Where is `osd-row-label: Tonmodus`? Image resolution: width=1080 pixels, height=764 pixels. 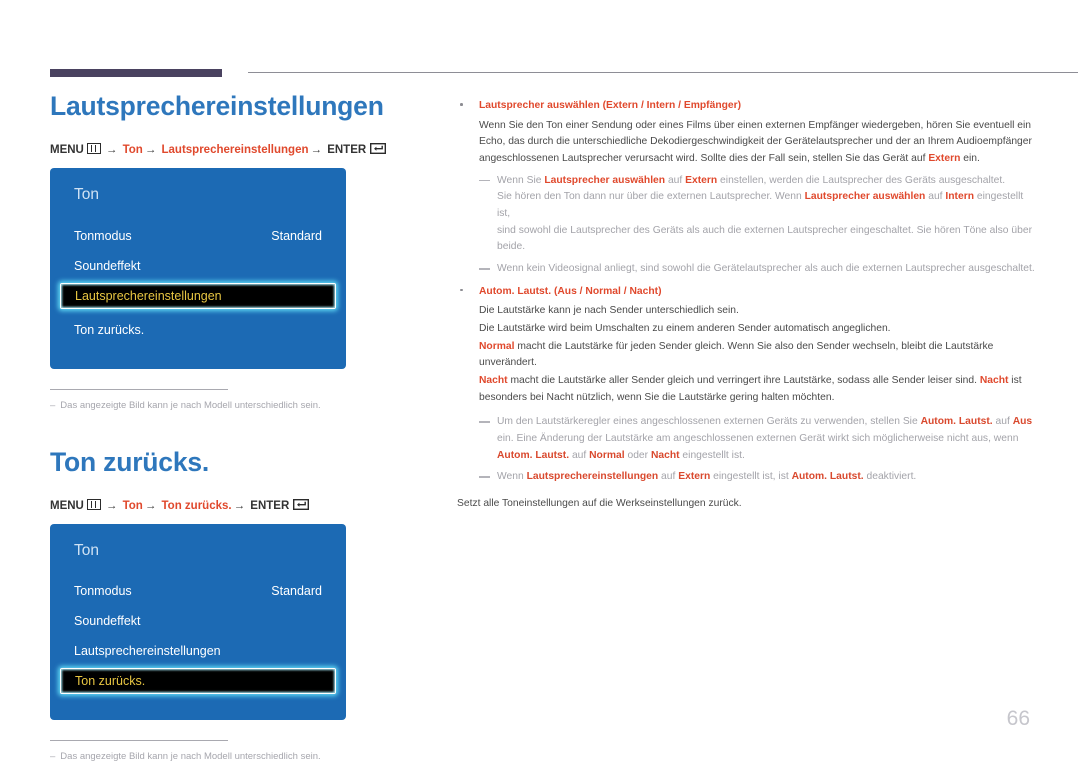 osd-row-label: Tonmodus is located at coordinates (103, 591).